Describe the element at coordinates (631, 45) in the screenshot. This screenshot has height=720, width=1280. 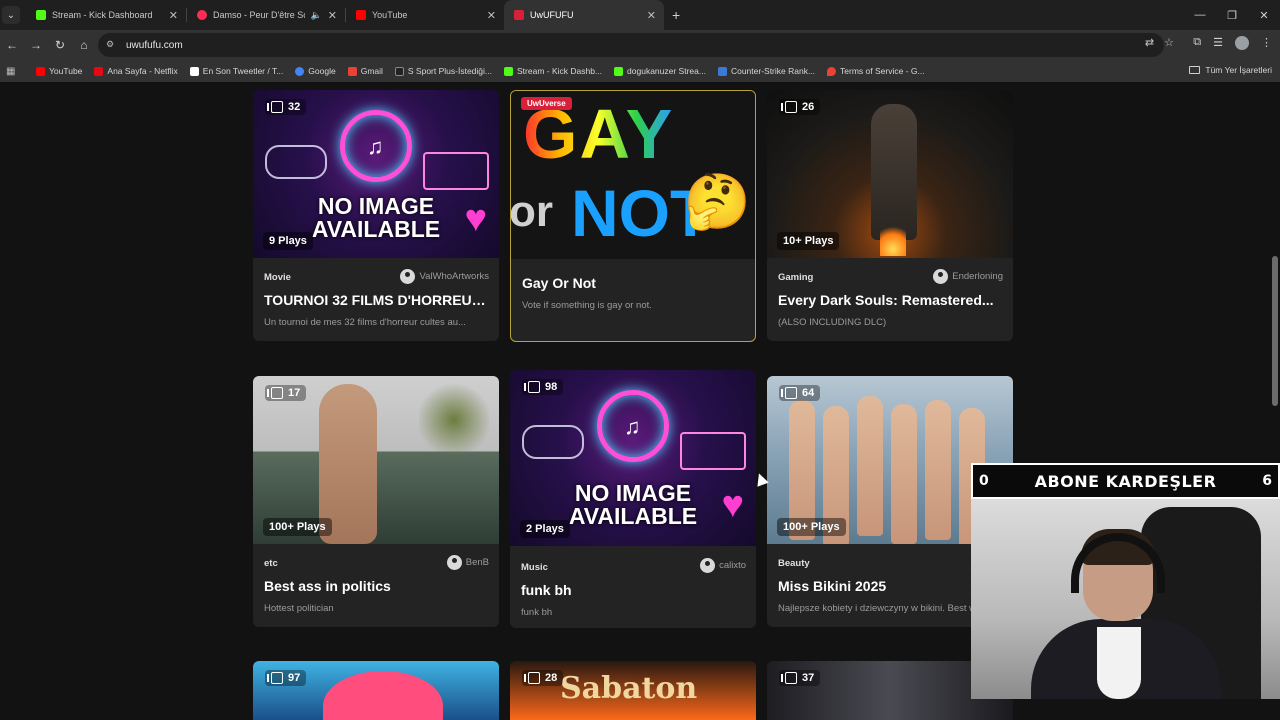
I see `address-bar: ⚙ uwufufu.com` at that location.